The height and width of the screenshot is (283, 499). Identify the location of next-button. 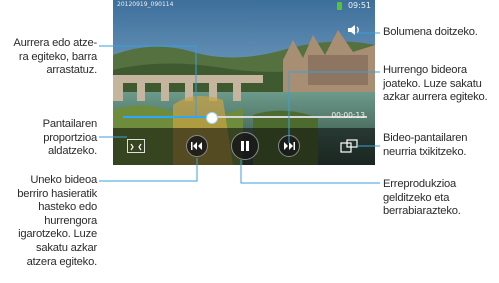
(289, 146).